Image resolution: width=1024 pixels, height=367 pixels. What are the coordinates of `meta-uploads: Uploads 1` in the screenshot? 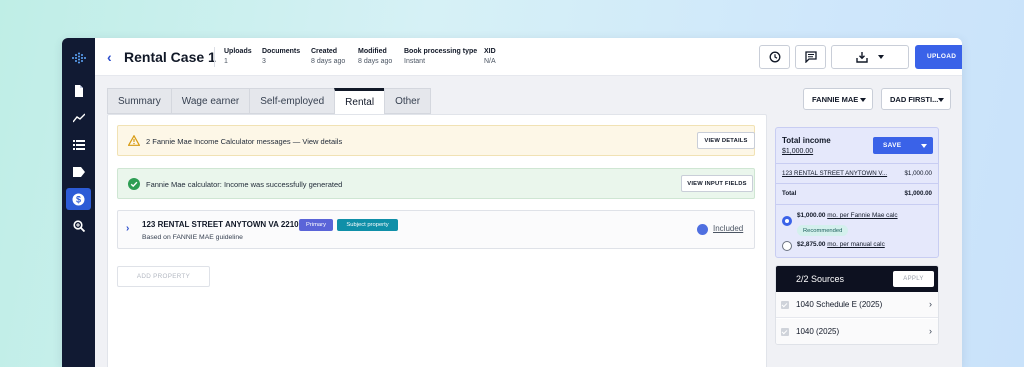 It's located at (238, 56).